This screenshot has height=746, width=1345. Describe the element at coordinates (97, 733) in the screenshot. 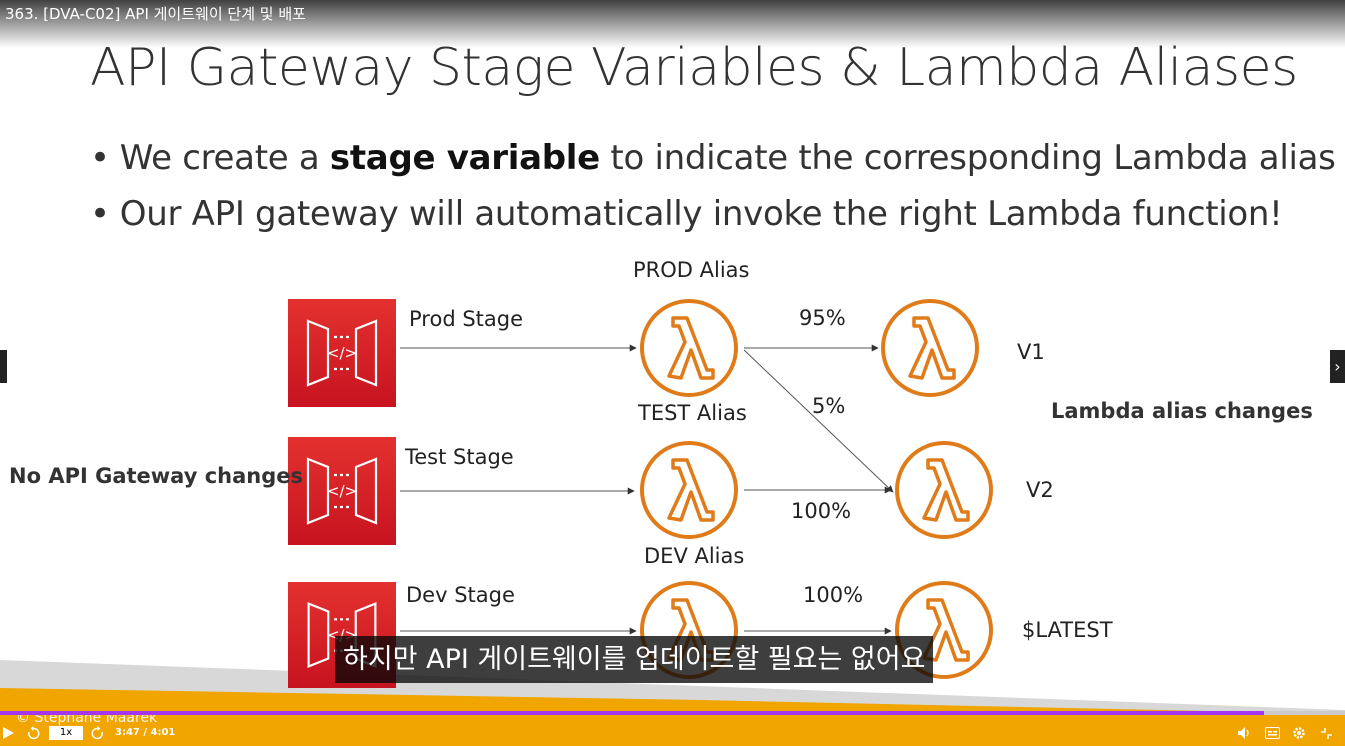

I see `forward-icon` at that location.